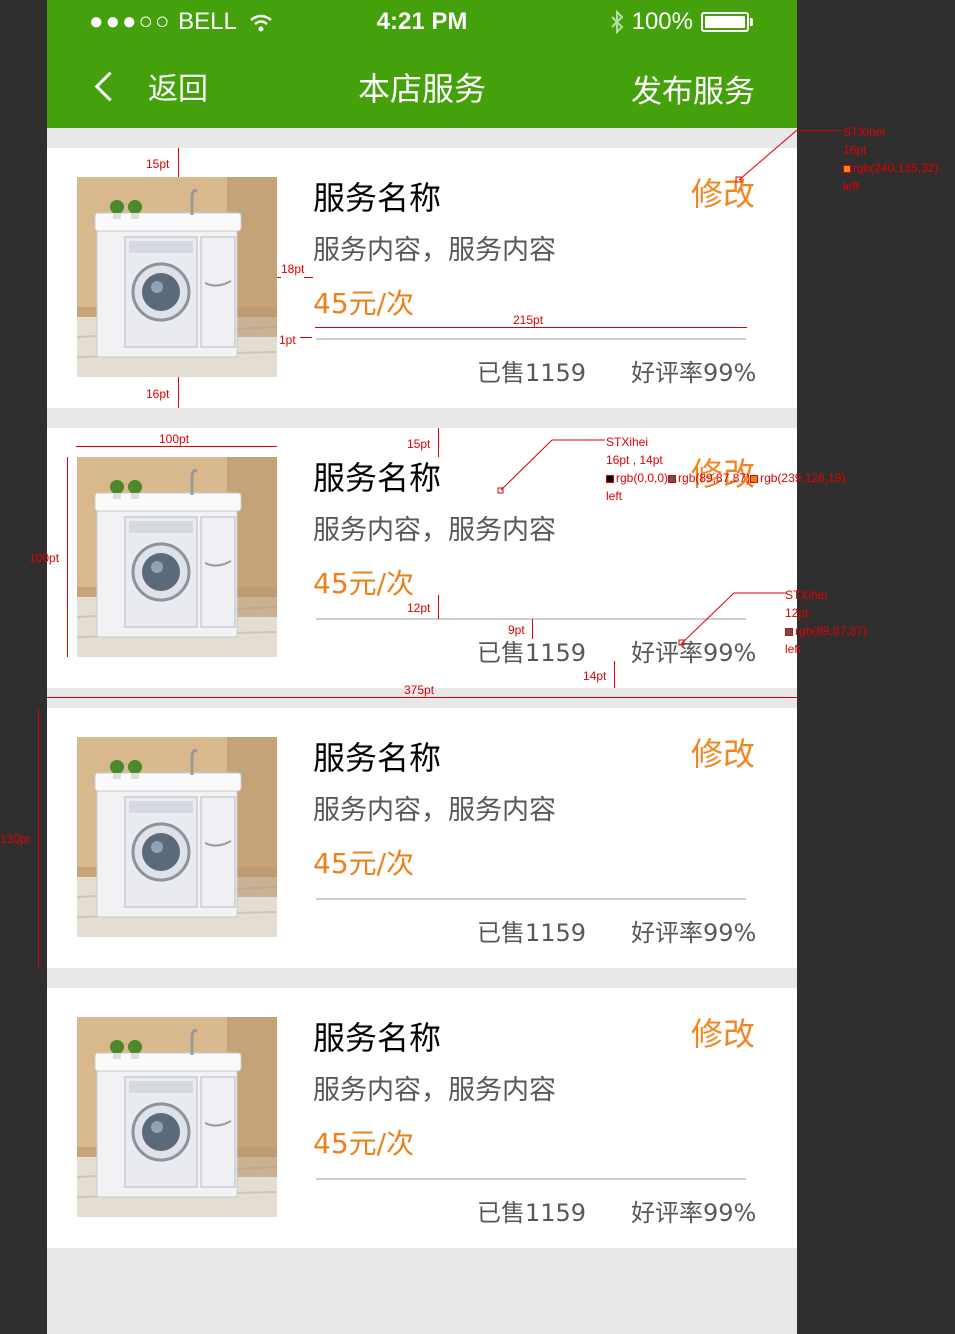 Image resolution: width=955 pixels, height=1334 pixels. What do you see at coordinates (109, 86) in the screenshot?
I see `chevron-left-icon` at bounding box center [109, 86].